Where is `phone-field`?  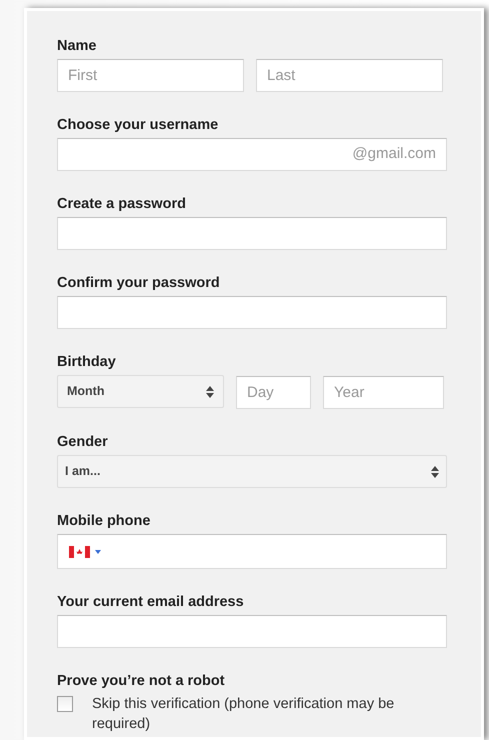
phone-field is located at coordinates (252, 551).